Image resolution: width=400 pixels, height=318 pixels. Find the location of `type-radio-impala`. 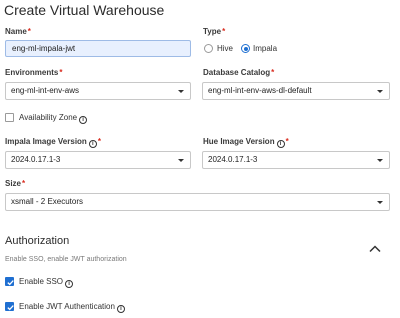

type-radio-impala is located at coordinates (245, 48).